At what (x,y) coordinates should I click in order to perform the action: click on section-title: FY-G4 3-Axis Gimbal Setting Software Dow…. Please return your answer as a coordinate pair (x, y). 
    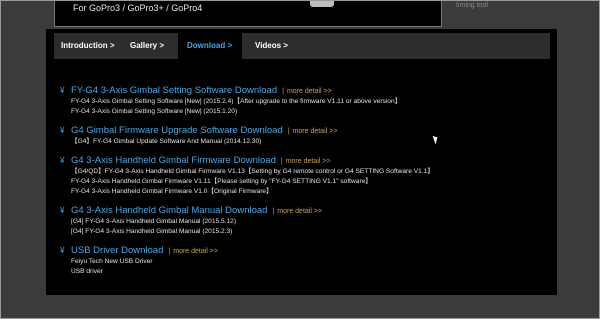
    Looking at the image, I should click on (174, 90).